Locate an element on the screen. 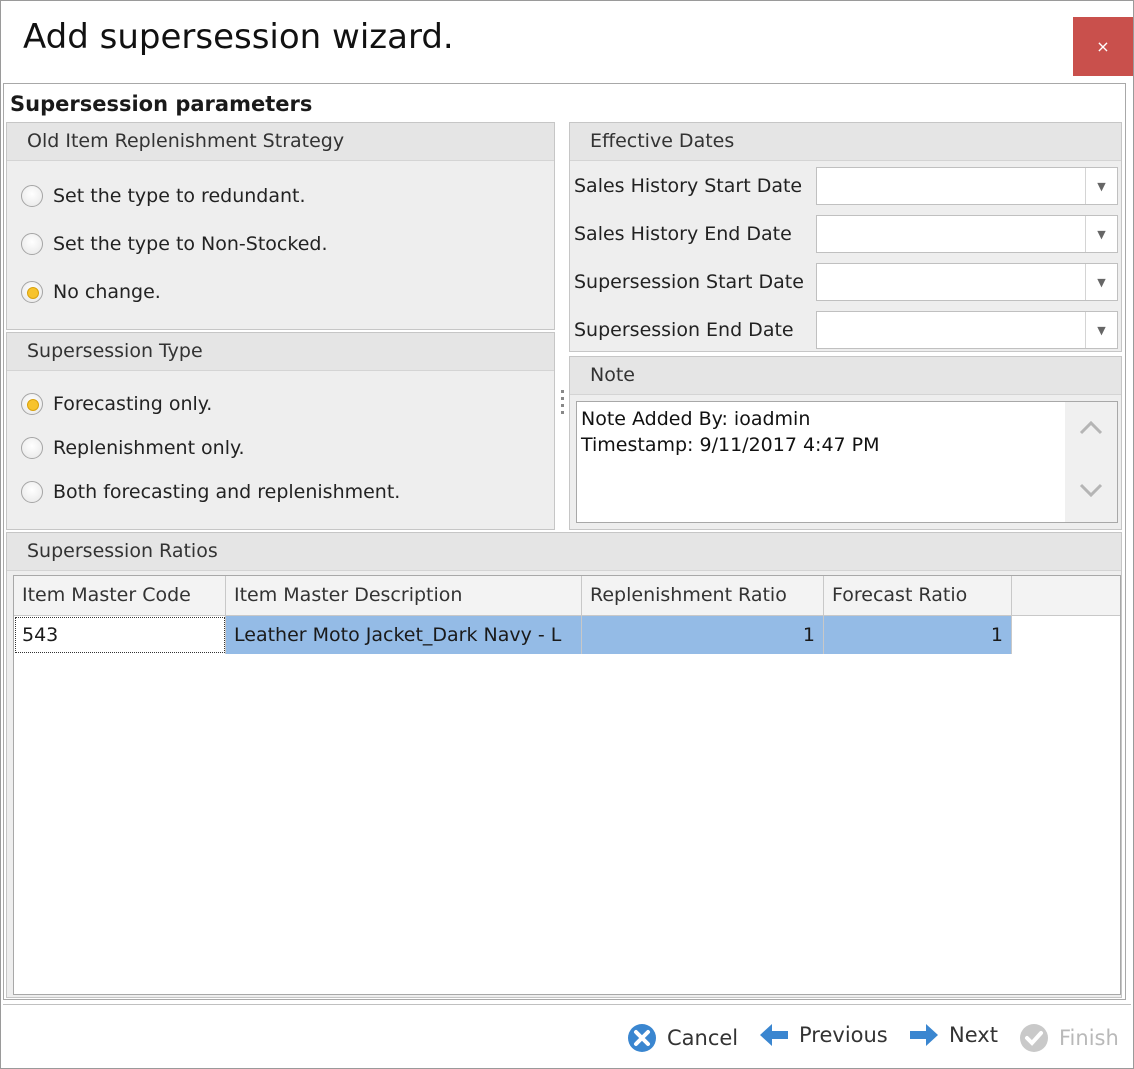 The height and width of the screenshot is (1069, 1134). group-header: Old Item Replenishment Strategy is located at coordinates (280, 142).